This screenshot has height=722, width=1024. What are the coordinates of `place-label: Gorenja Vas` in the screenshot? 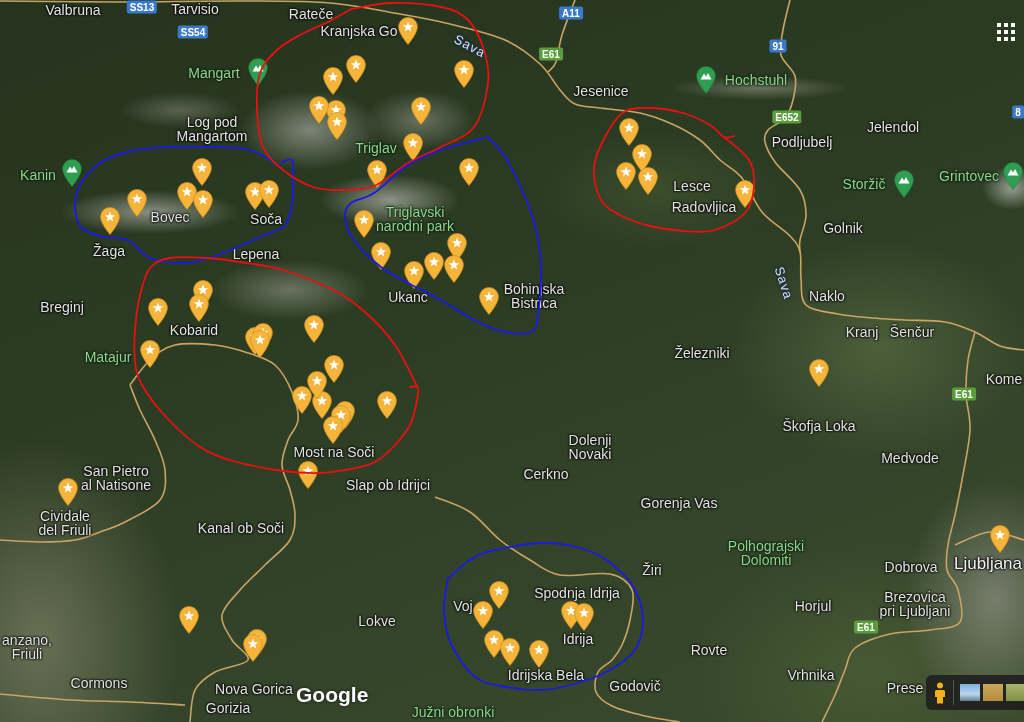 It's located at (679, 503).